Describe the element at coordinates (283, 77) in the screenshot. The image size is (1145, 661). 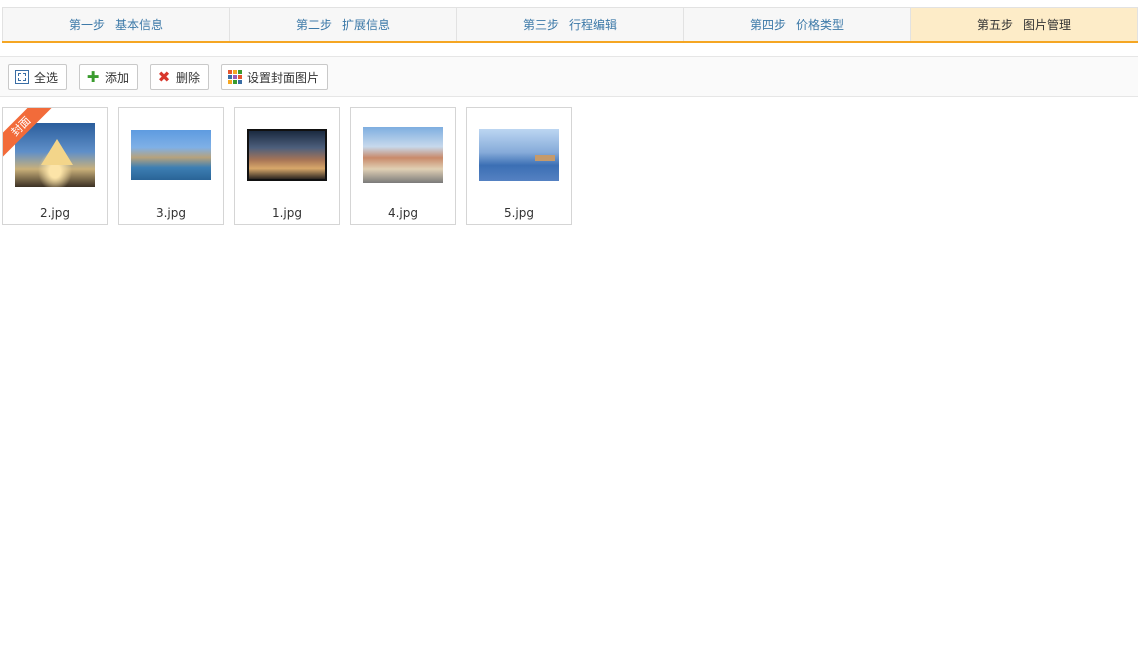
I see `set-cover-label: 设置封面图片` at that location.